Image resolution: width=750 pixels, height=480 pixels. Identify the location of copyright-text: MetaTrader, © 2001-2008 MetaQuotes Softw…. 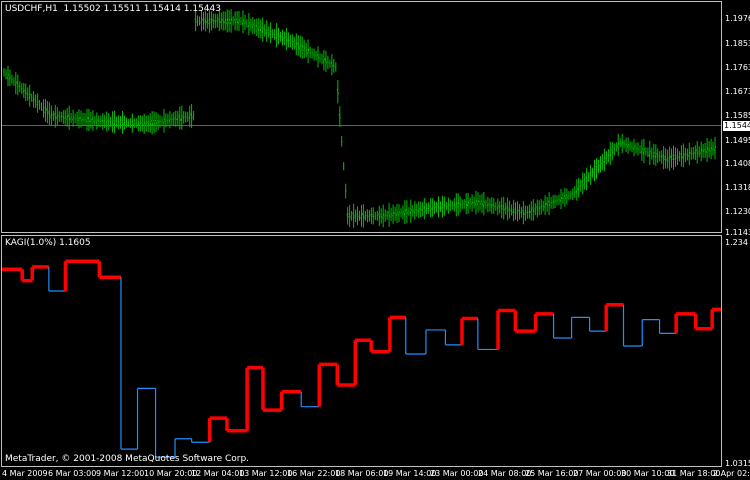
(127, 459).